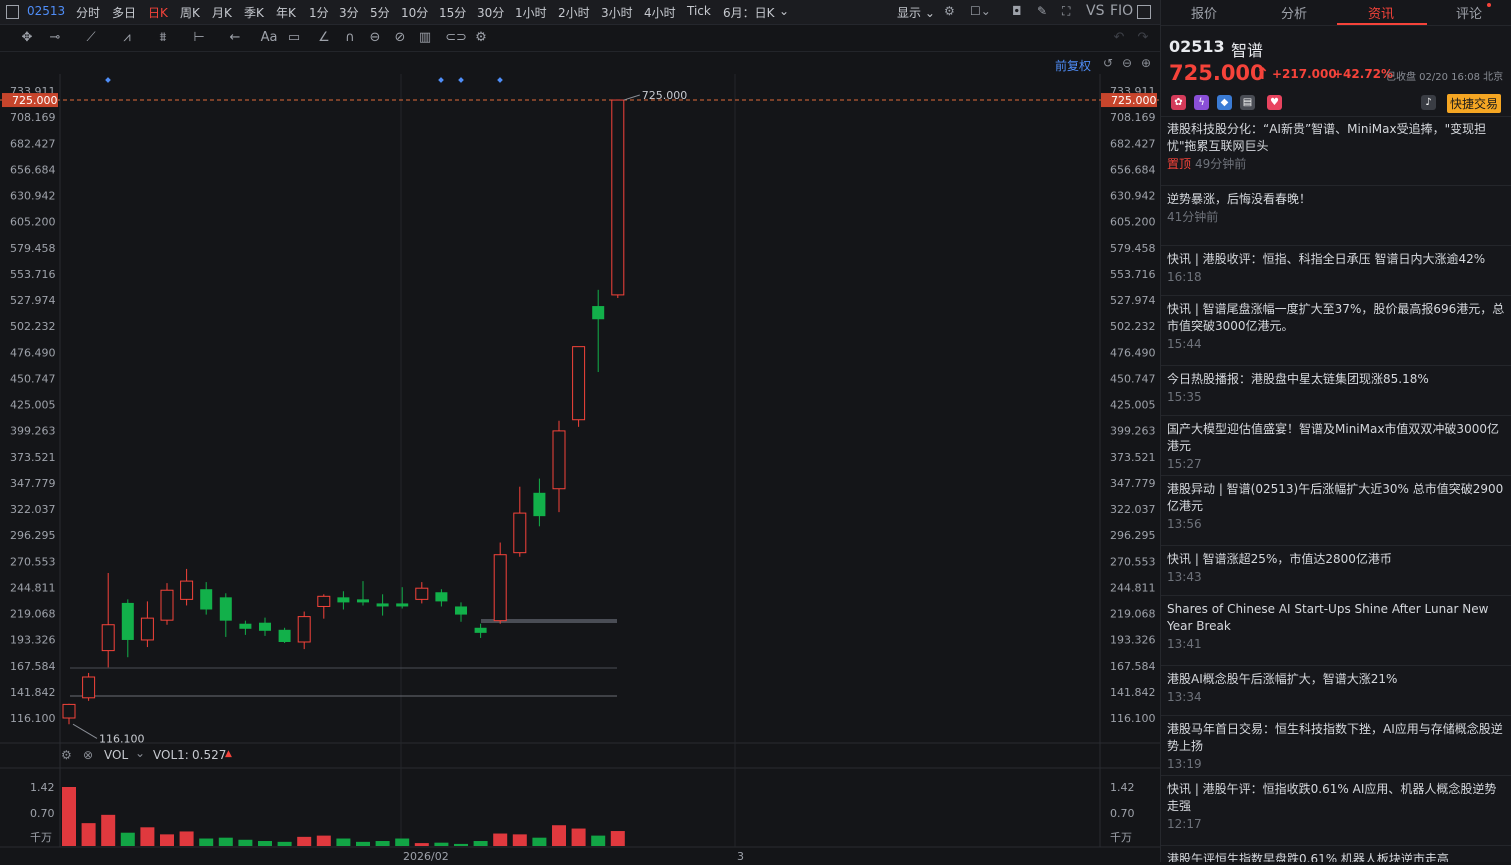 This screenshot has width=1511, height=865. Describe the element at coordinates (490, 12) in the screenshot. I see `period-tab: 30分` at that location.